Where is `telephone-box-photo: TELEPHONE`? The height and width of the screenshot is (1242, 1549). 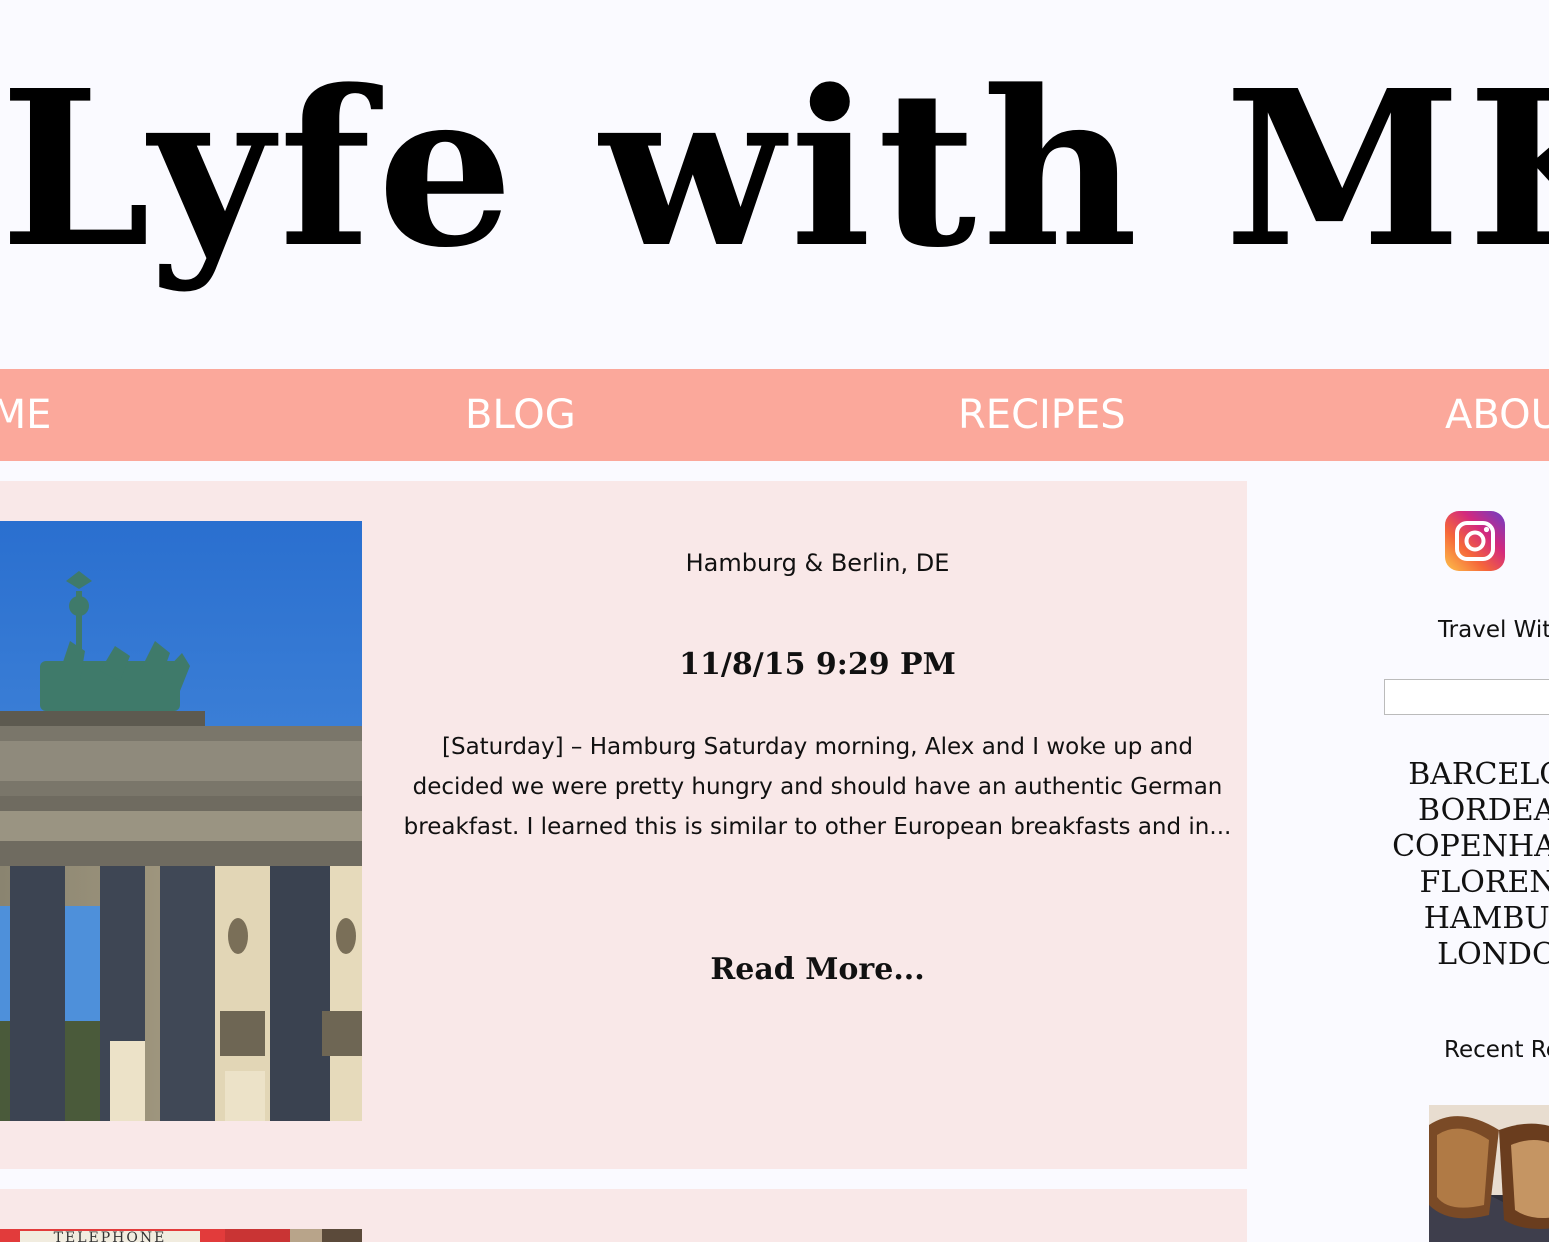 telephone-box-photo: TELEPHONE is located at coordinates (181, 1235).